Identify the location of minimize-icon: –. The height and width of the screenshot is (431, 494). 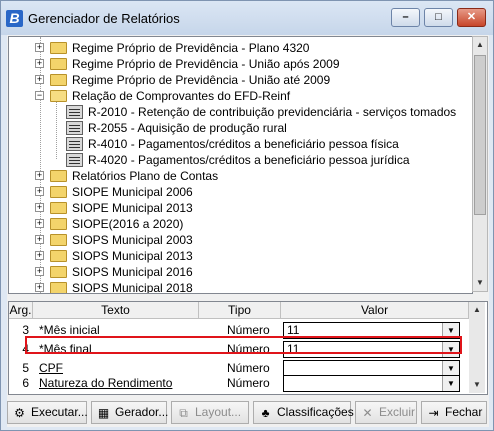
(405, 17).